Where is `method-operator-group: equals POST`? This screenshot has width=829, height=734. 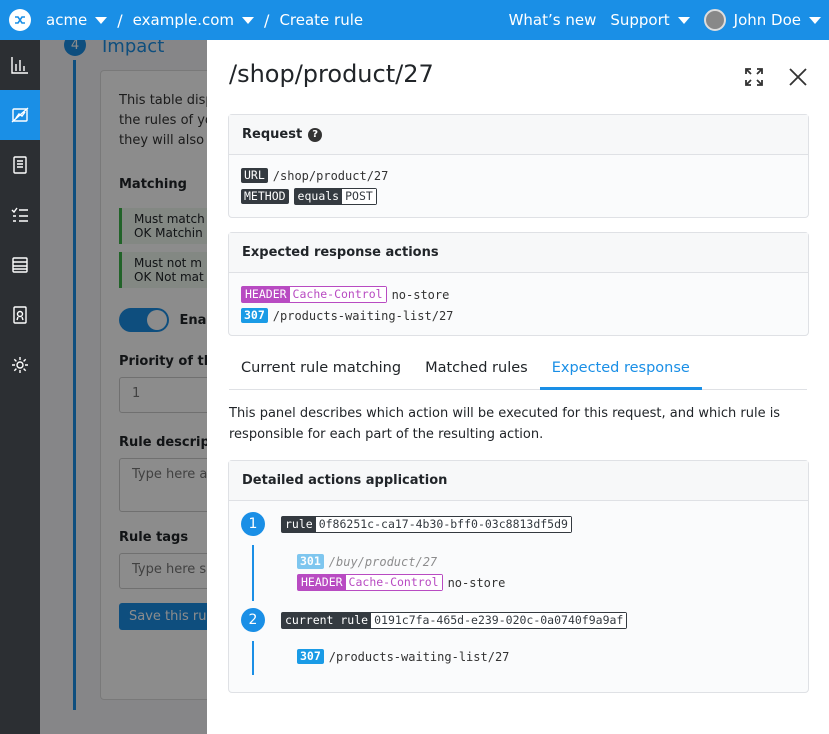
method-operator-group: equals POST is located at coordinates (335, 196).